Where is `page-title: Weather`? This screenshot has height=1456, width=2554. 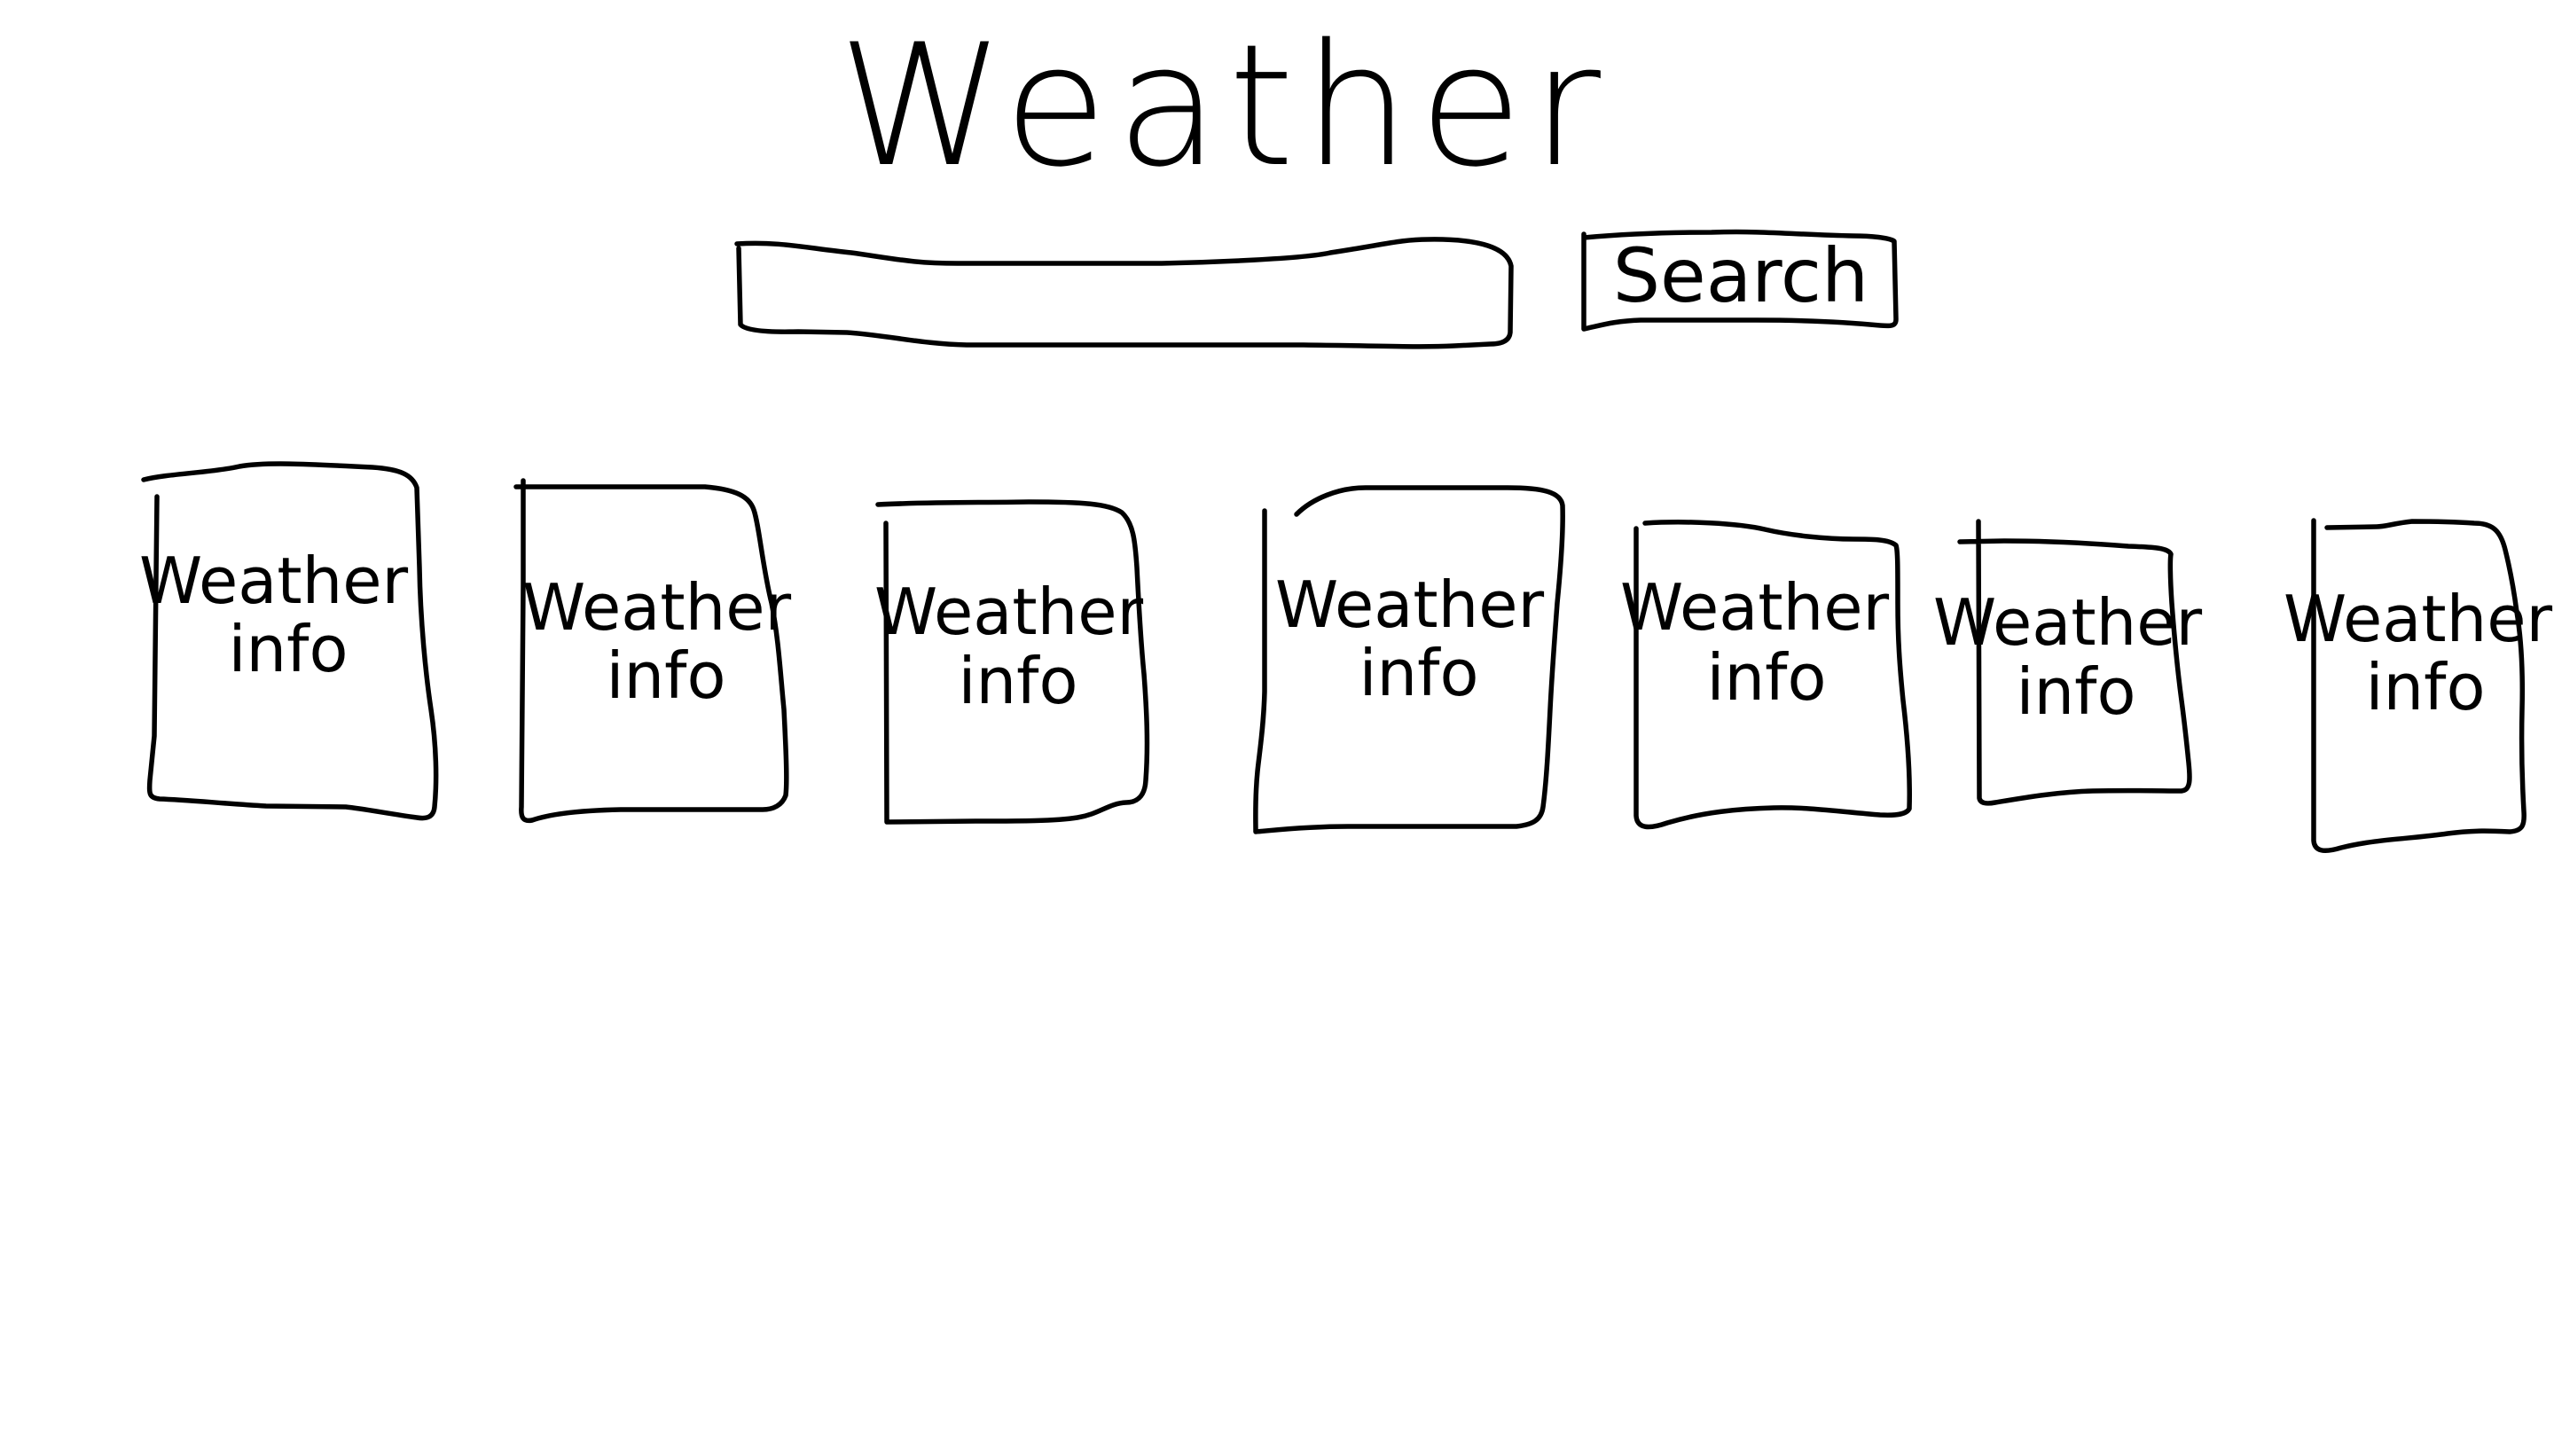
page-title: Weather is located at coordinates (1224, 106).